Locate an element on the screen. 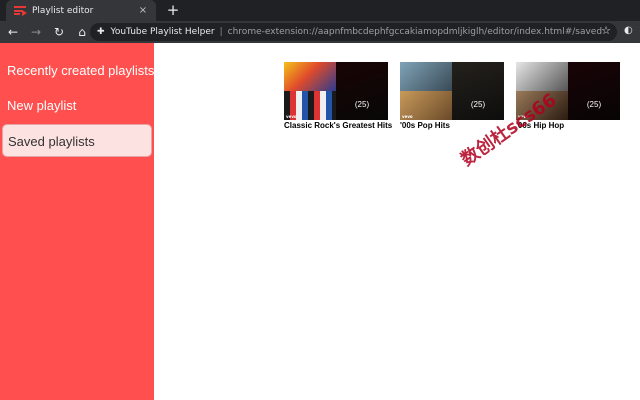 The image size is (640, 400). extension-name: YouTube Playlist Helper is located at coordinates (162, 32).